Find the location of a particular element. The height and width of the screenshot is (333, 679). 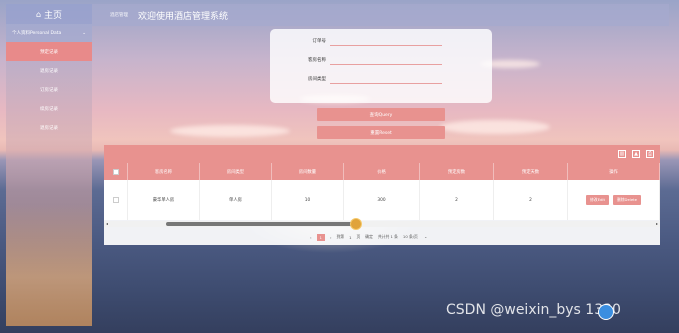

sidebar-item-label: 预定记录 is located at coordinates (49, 52).